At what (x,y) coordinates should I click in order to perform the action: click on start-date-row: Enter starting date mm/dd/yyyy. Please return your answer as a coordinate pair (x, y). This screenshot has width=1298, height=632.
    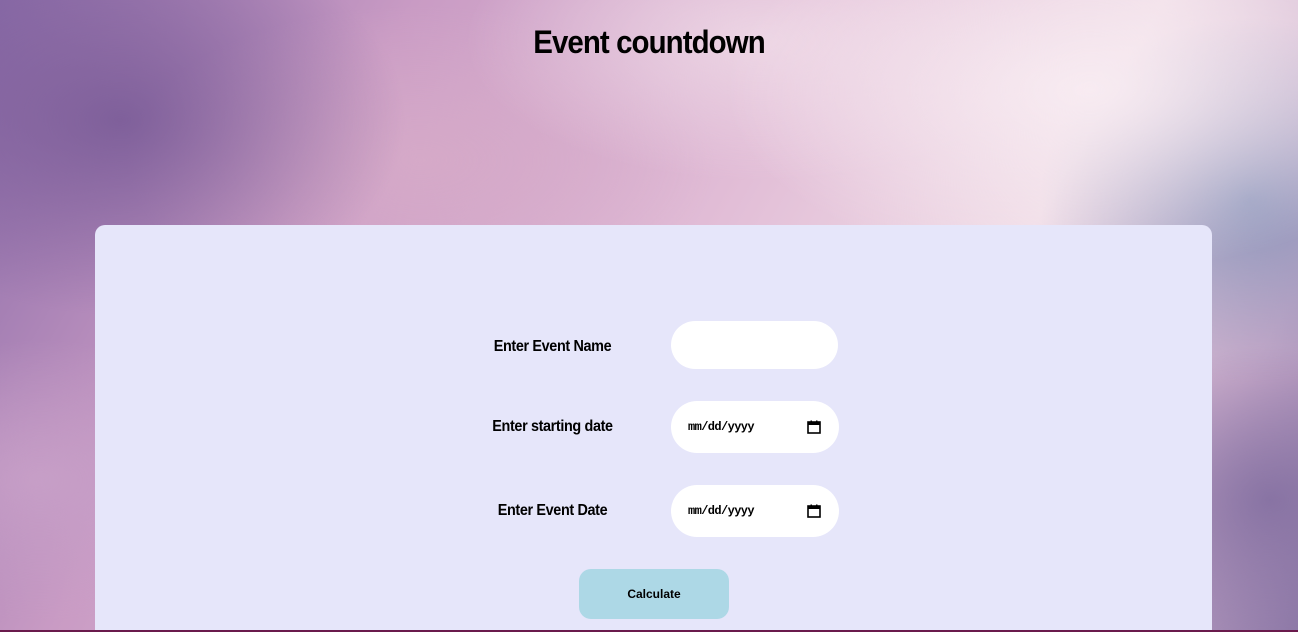
    Looking at the image, I should click on (653, 427).